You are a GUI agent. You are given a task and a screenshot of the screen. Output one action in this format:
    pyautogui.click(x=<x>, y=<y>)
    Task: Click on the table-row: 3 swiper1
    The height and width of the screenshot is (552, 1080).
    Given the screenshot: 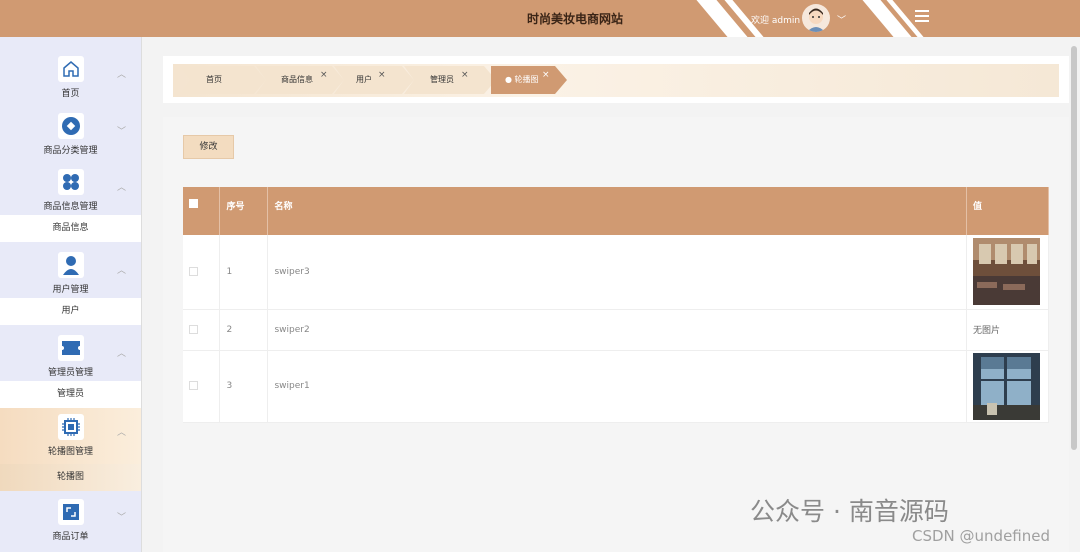 What is the action you would take?
    pyautogui.click(x=616, y=386)
    